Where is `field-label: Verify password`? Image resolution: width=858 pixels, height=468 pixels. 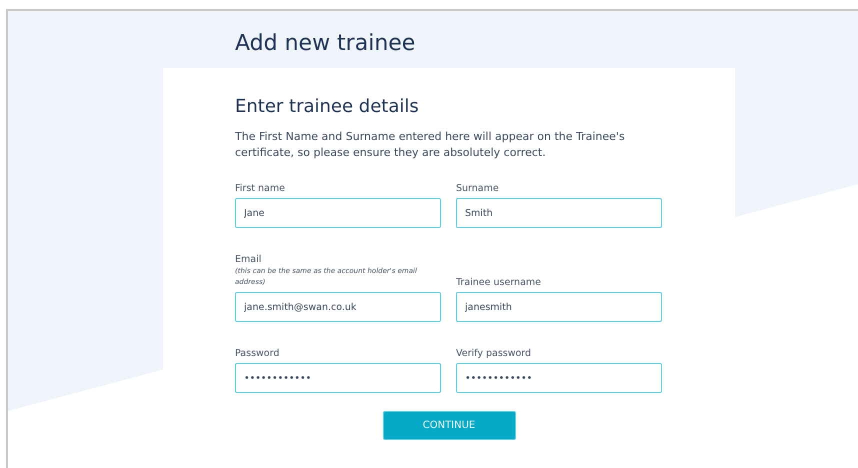 field-label: Verify password is located at coordinates (494, 353).